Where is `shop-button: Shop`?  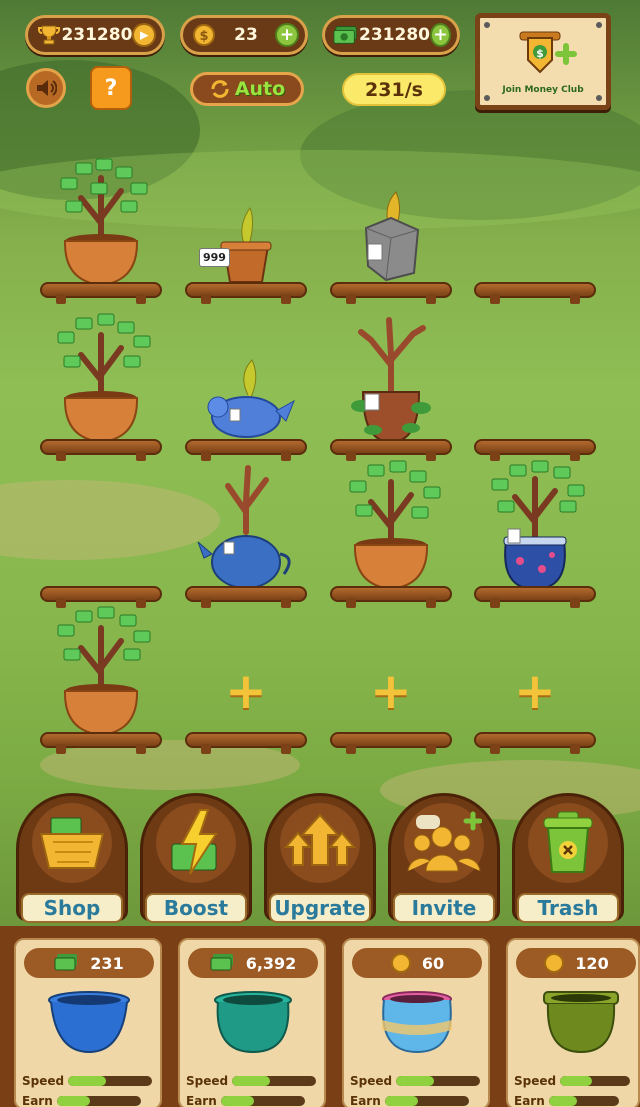 shop-button: Shop is located at coordinates (72, 859).